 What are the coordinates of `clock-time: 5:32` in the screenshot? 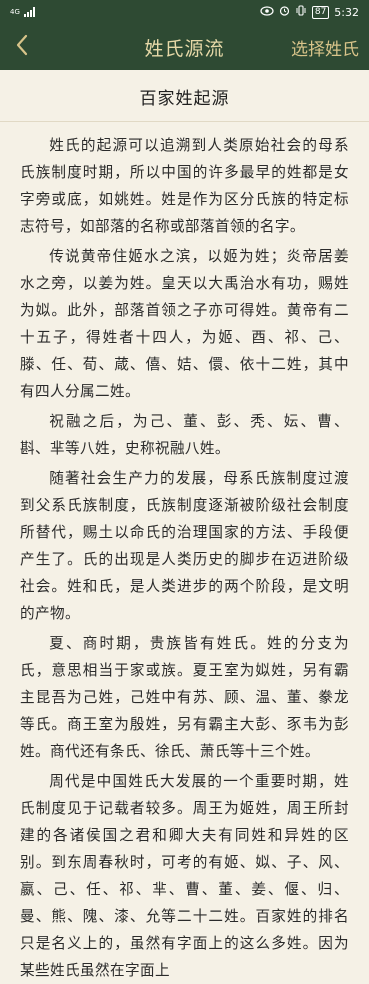 It's located at (346, 12).